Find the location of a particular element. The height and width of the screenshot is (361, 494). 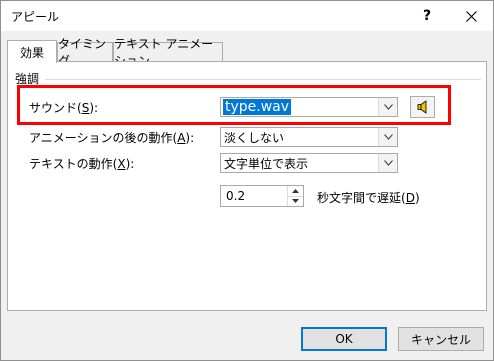

close-icon is located at coordinates (471, 16).